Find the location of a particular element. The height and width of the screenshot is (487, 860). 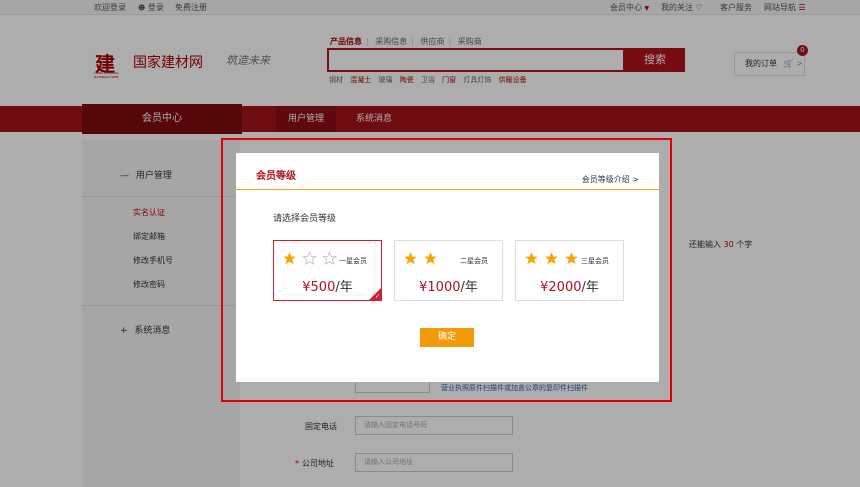

member-level-intro-link: 会员等级介绍 > is located at coordinates (610, 179).